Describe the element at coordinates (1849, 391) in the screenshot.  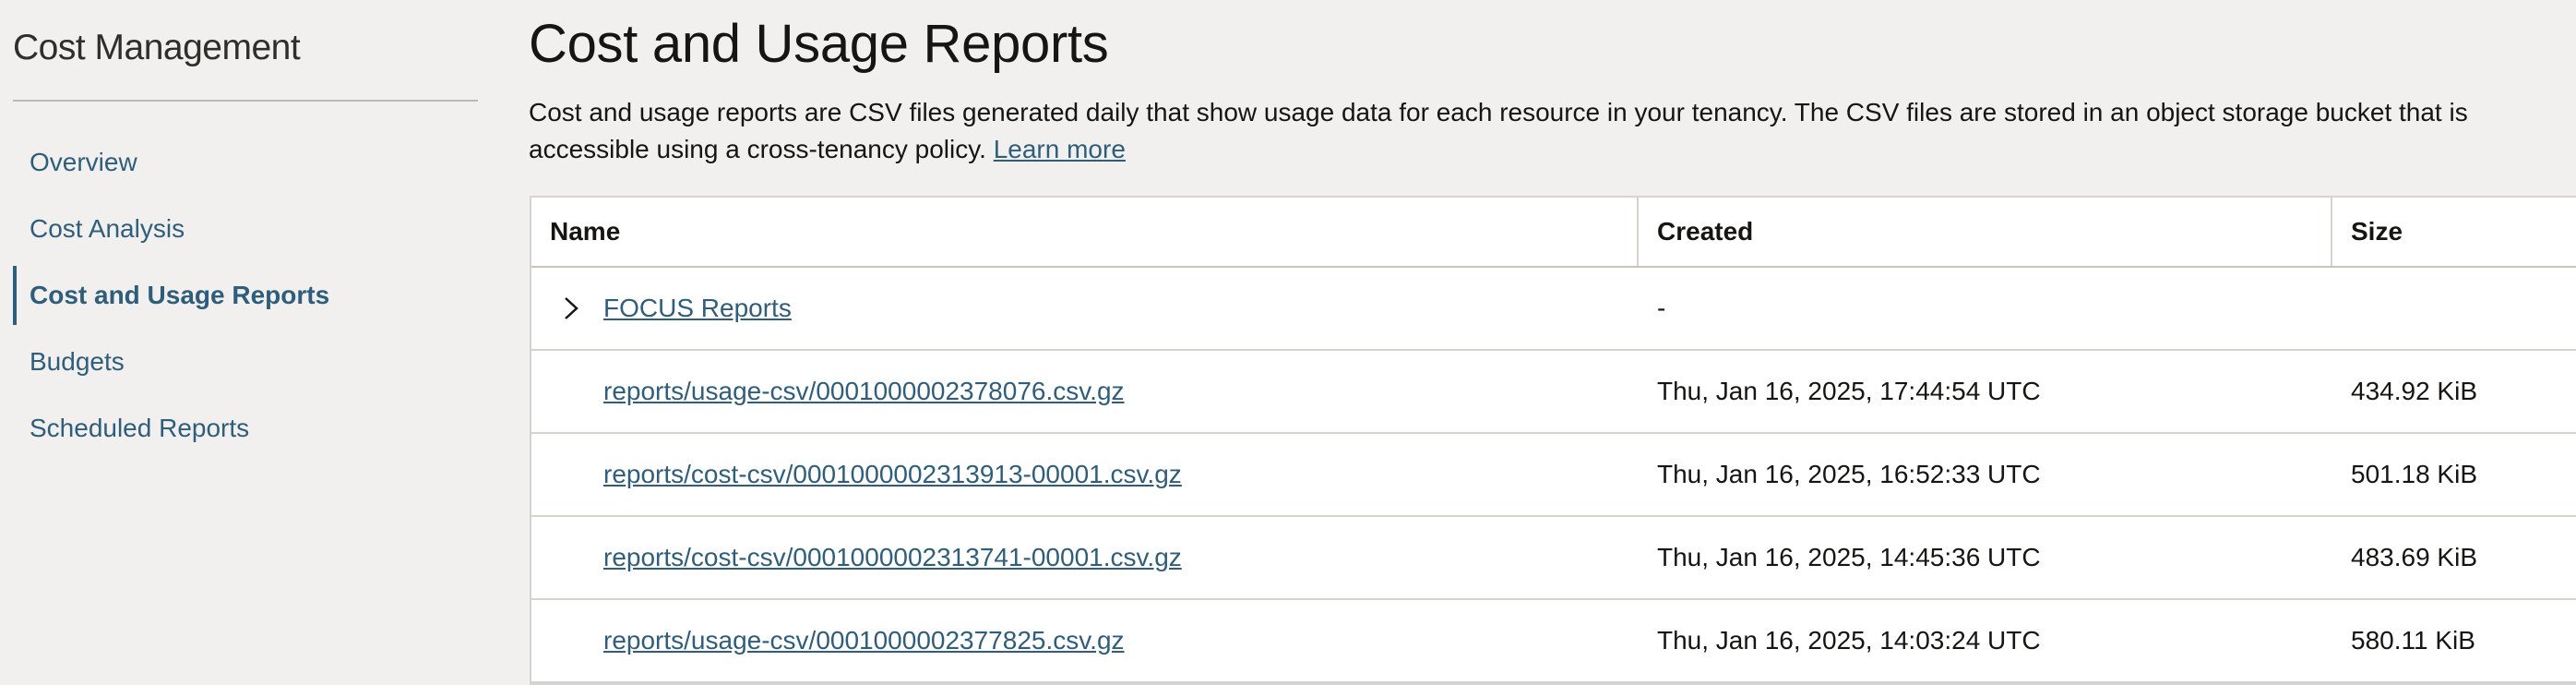
I see `row-created-cell: Thu, Jan 16, 2025, 17:44:54 UTC` at that location.